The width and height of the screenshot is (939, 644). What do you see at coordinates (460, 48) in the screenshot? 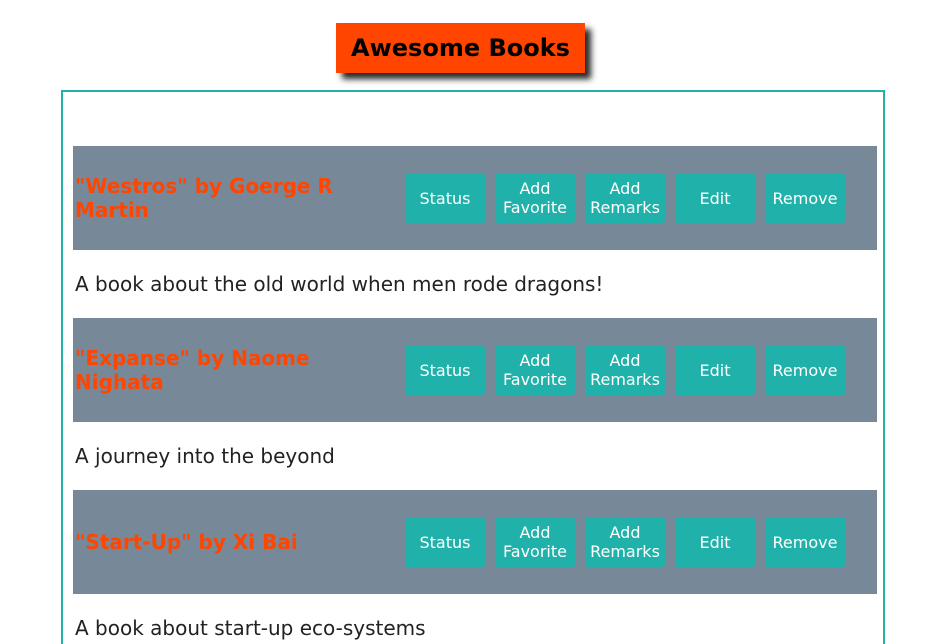
I see `page-title: Awesome Books` at bounding box center [460, 48].